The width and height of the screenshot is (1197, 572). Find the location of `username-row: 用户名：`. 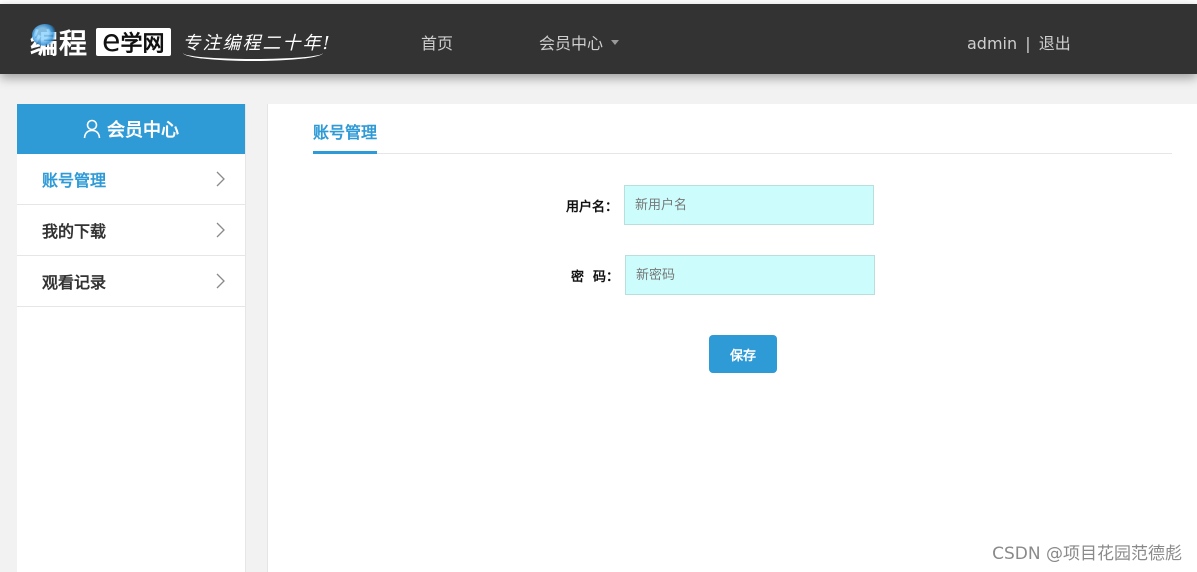

username-row: 用户名： is located at coordinates (571, 205).